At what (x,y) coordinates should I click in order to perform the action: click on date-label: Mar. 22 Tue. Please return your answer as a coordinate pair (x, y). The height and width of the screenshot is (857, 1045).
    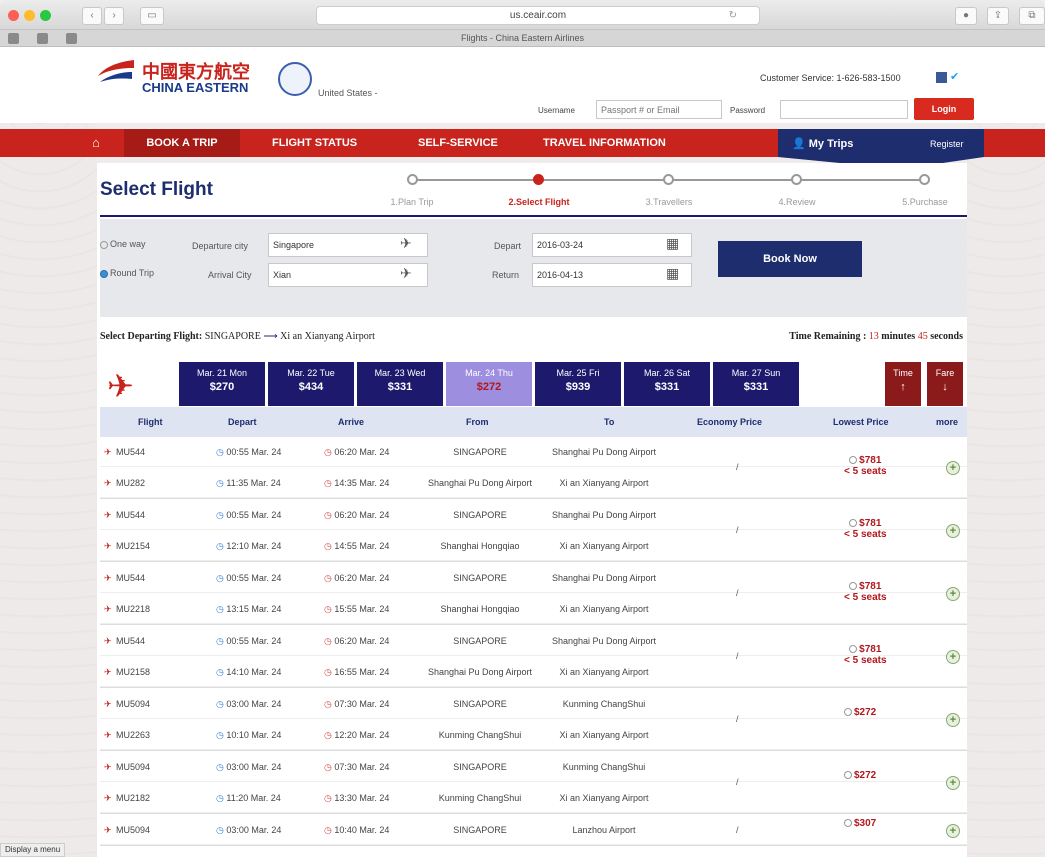
    Looking at the image, I should click on (311, 373).